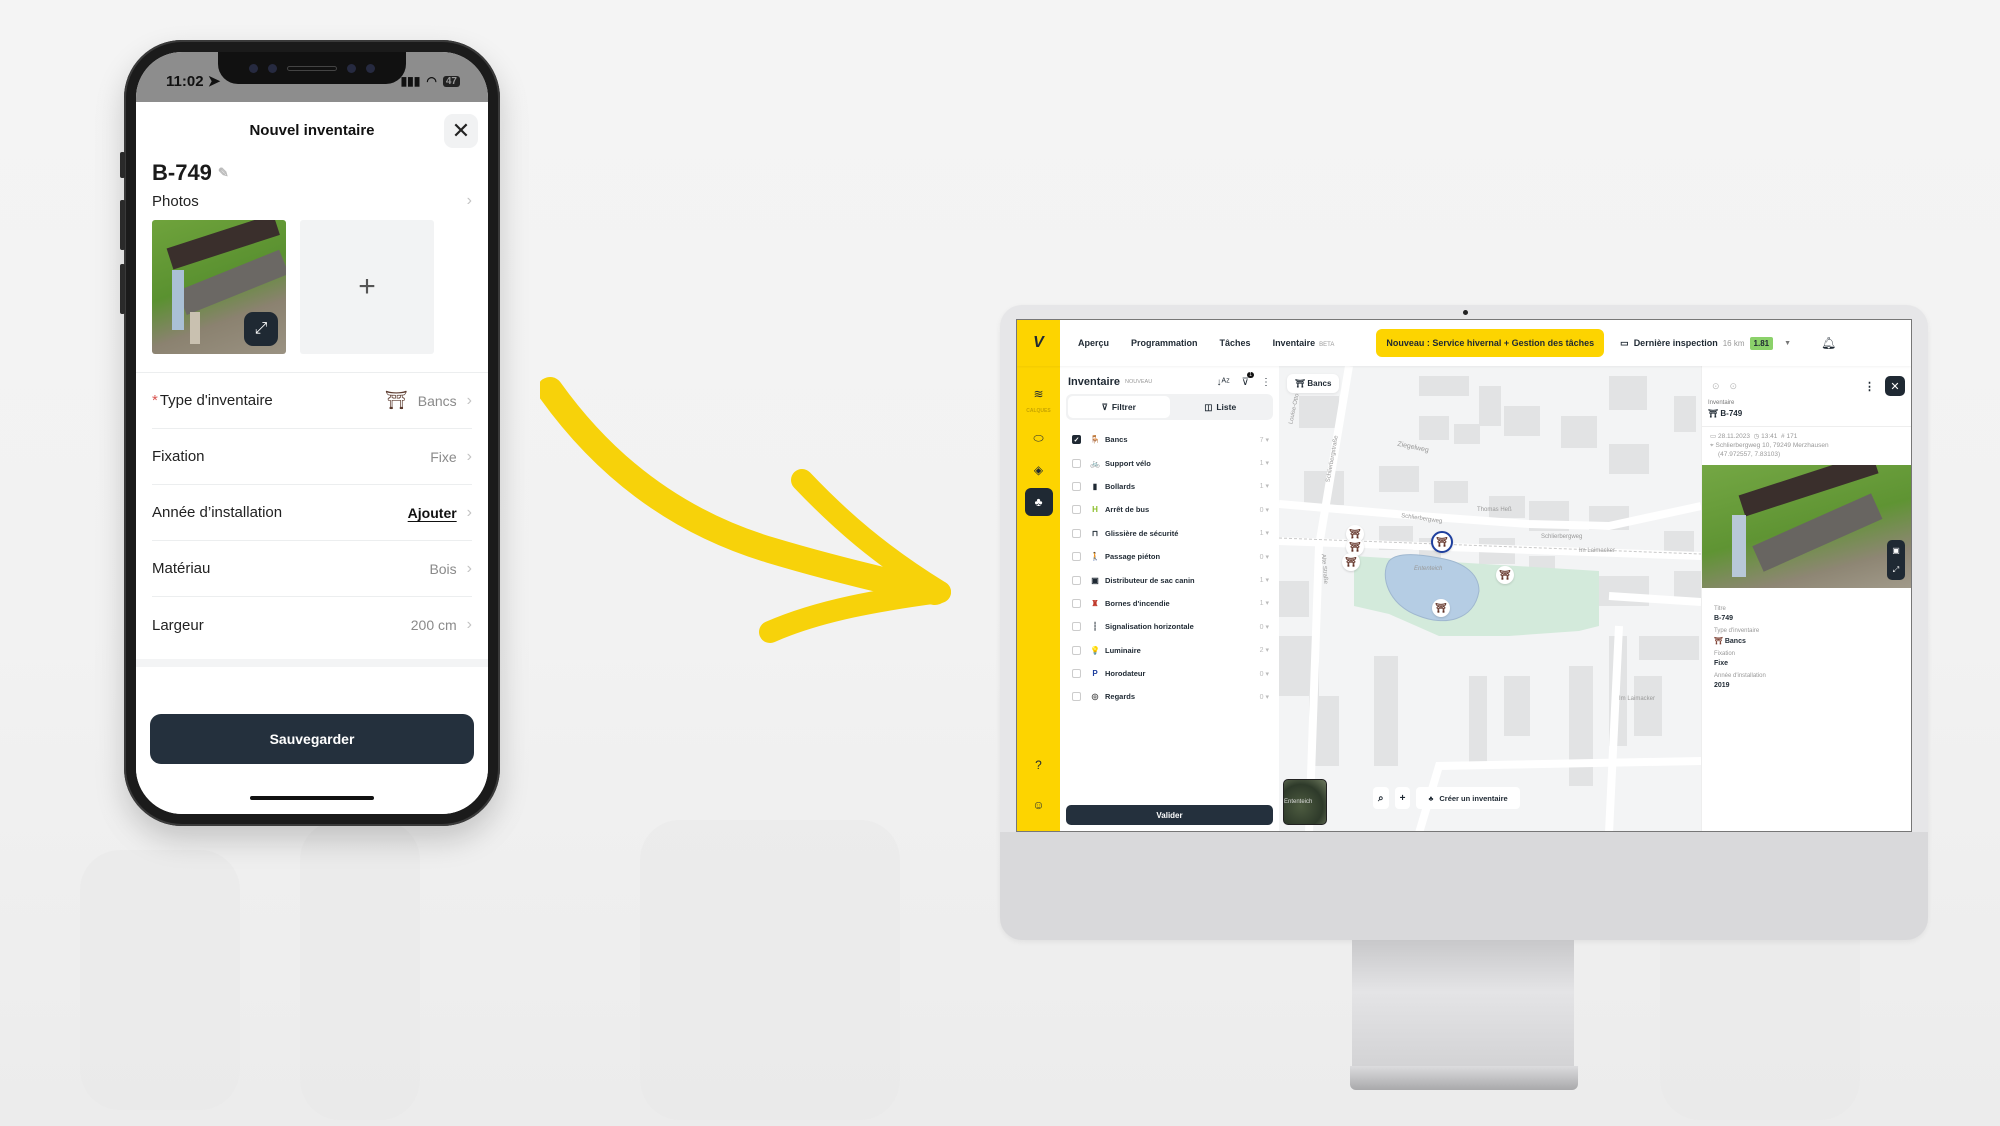 The width and height of the screenshot is (2000, 1126). Describe the element at coordinates (1119, 407) in the screenshot. I see `tab-filter: ⊽ Filtrer` at that location.